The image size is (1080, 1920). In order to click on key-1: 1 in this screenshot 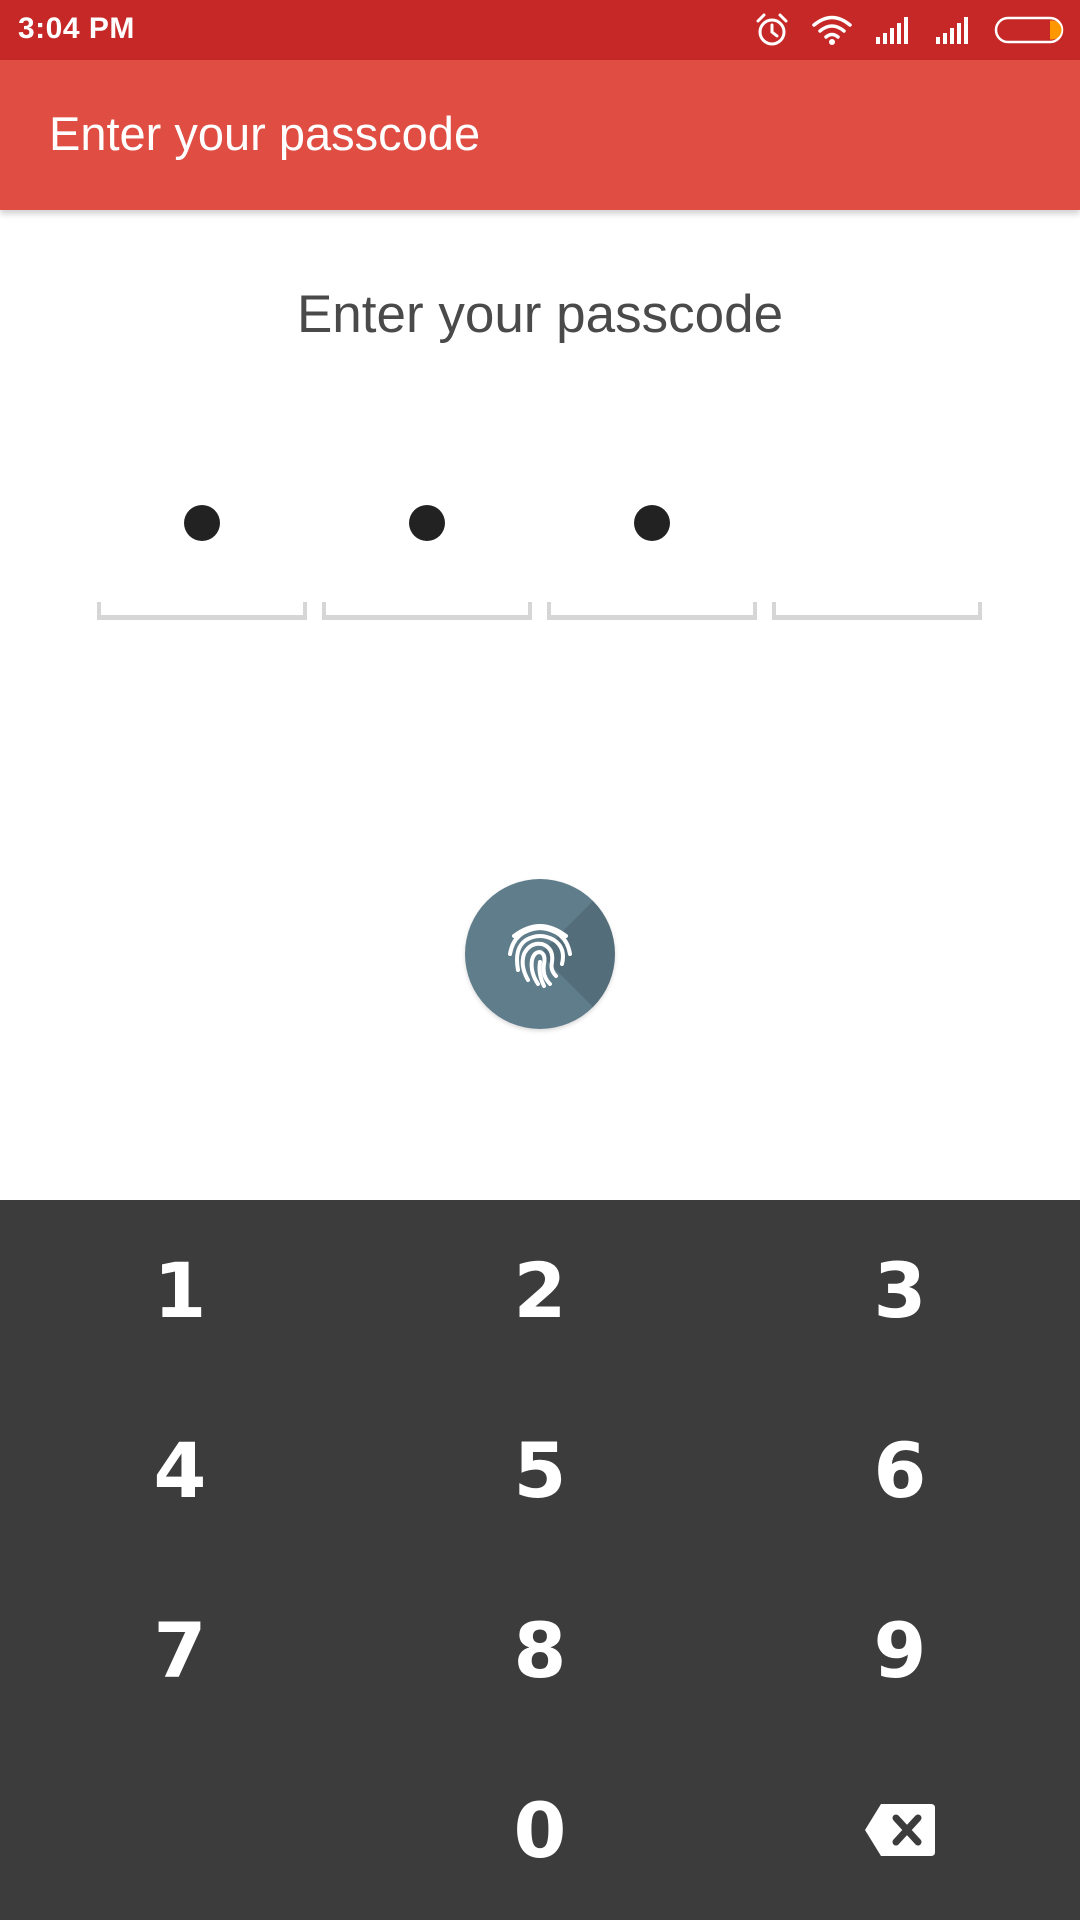, I will do `click(180, 1290)`.